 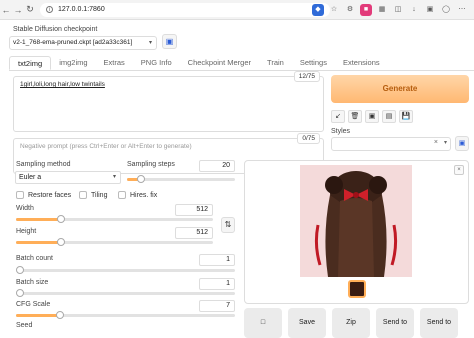 I want to click on send-to-inpaint-button: Send to, so click(x=439, y=323).